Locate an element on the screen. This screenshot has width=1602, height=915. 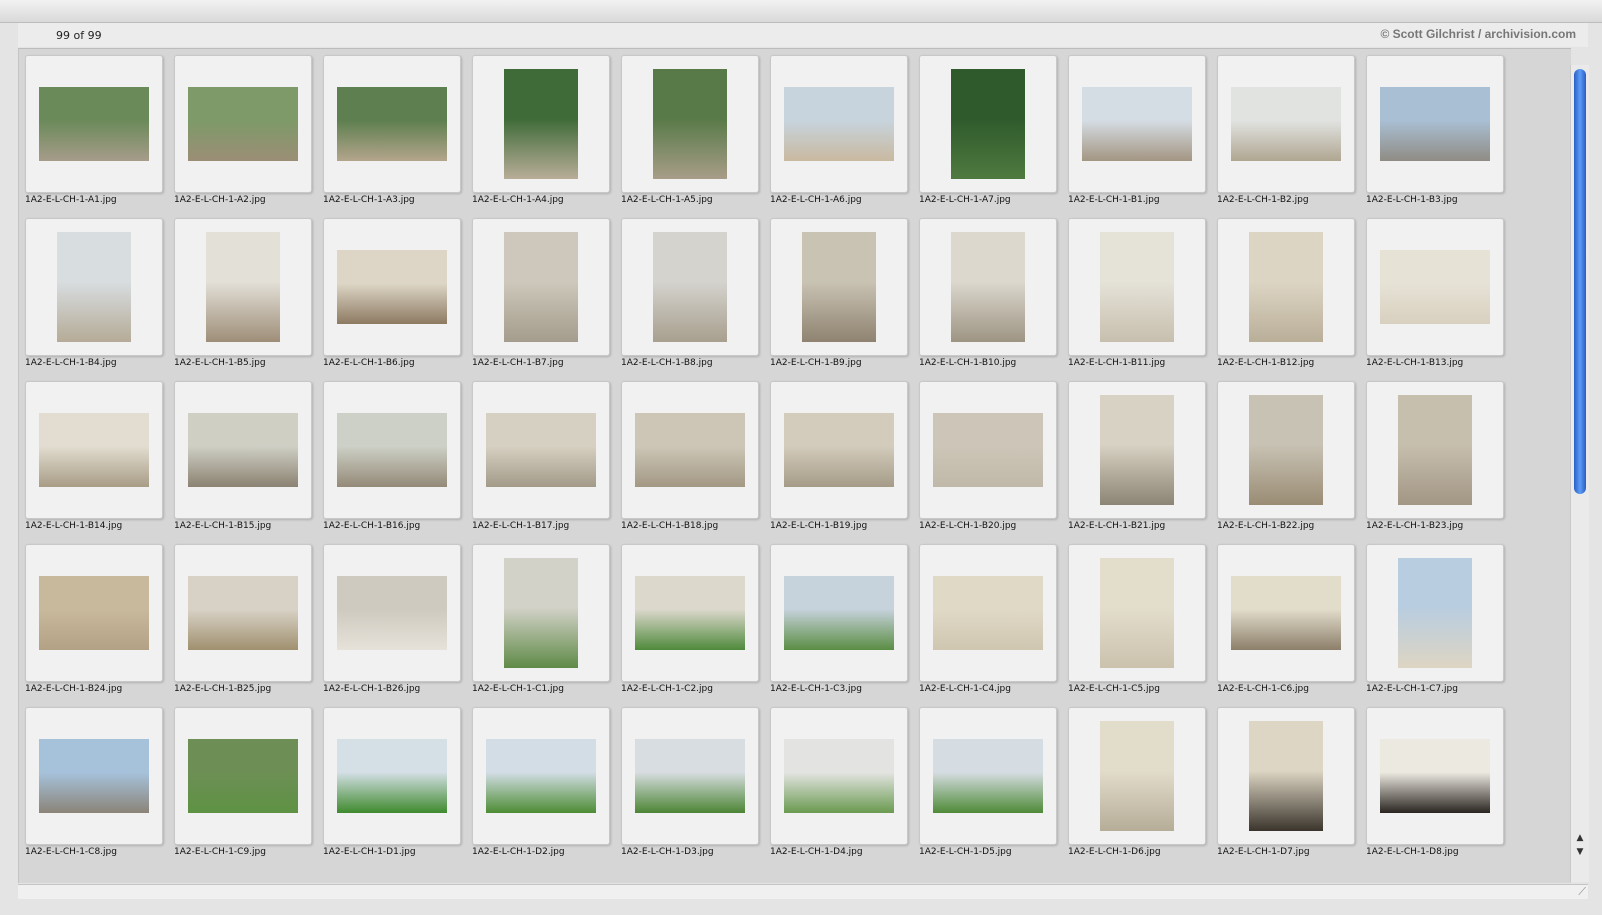
thumbnail-cell: 1A2-E-L-CH-1-A2.jpg is located at coordinates (240, 129).